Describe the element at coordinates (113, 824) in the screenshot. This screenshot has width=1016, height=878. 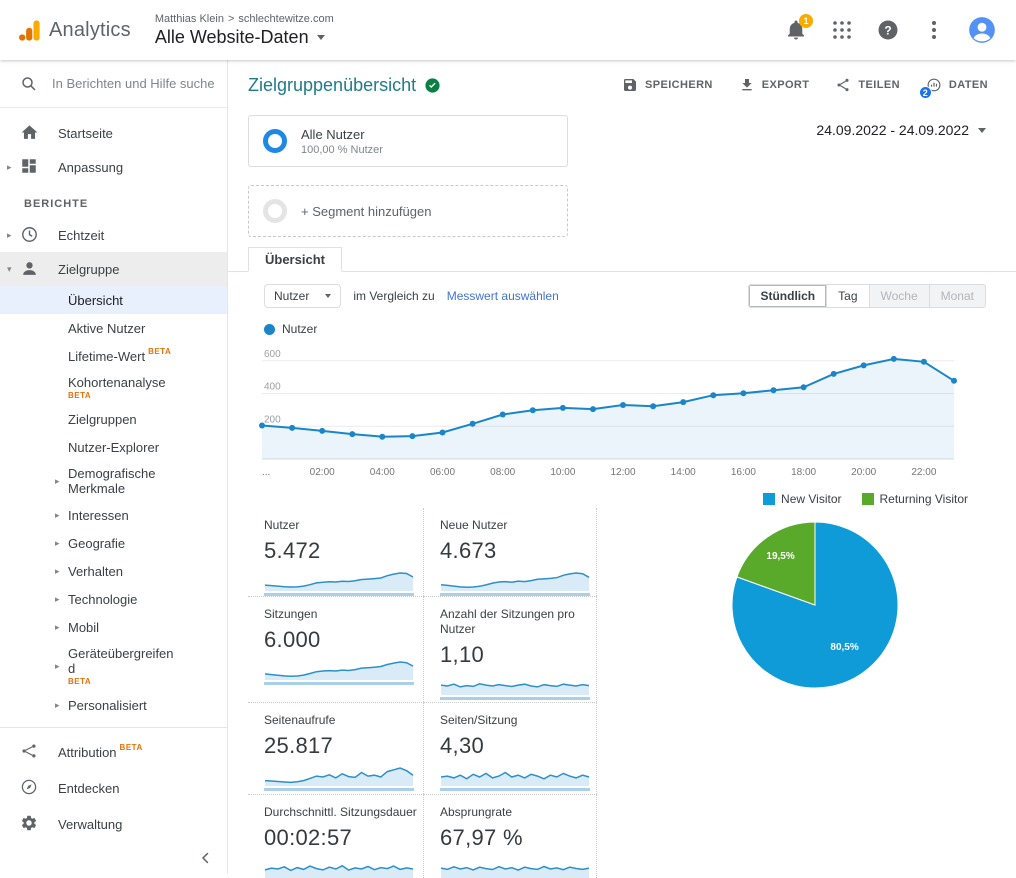
I see `sidebar-item-verwaltung: Verwaltung` at that location.